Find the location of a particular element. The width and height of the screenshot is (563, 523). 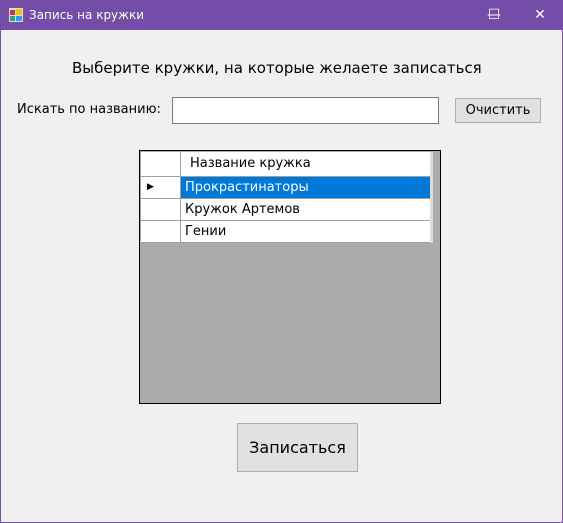

close-button: ✕ is located at coordinates (540, 15).